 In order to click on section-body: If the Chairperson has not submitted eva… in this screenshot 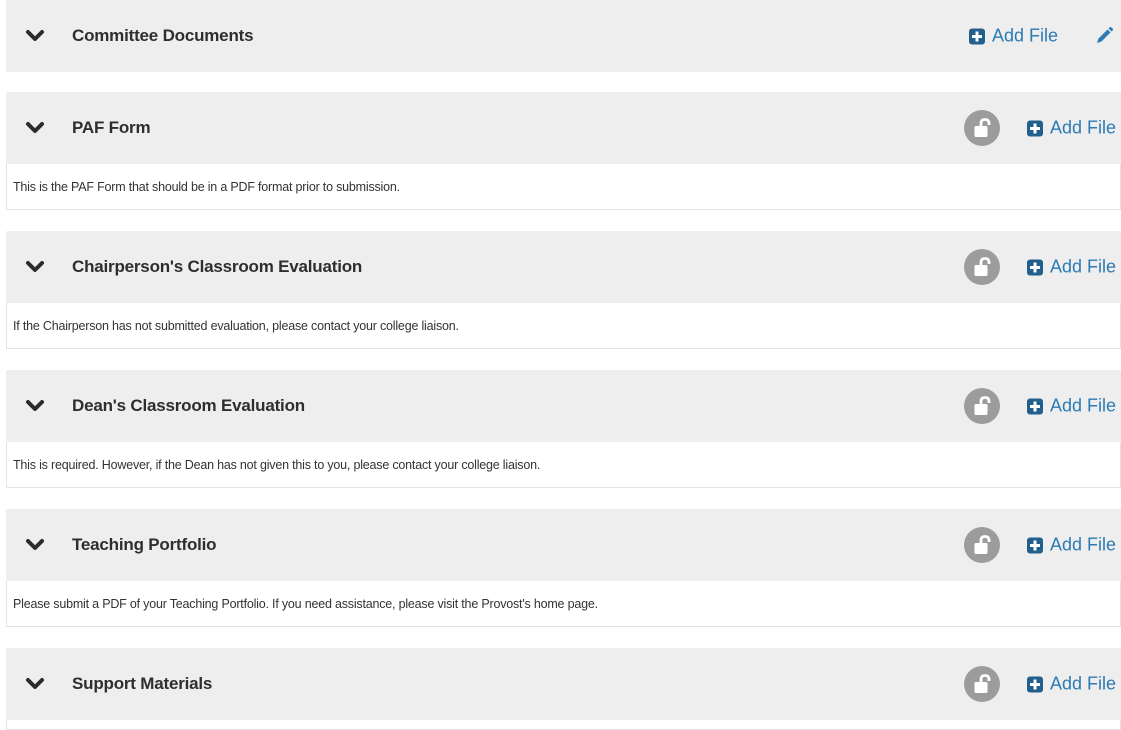, I will do `click(563, 326)`.